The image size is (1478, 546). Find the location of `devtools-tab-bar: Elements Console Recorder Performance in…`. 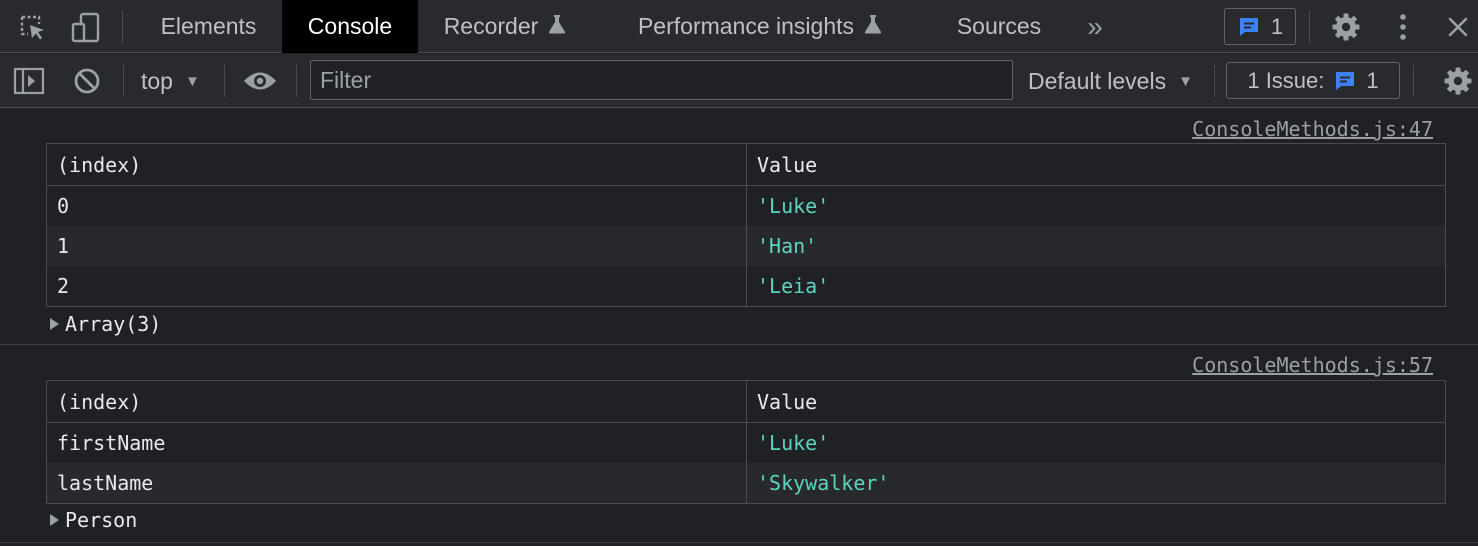

devtools-tab-bar: Elements Console Recorder Performance in… is located at coordinates (739, 26).